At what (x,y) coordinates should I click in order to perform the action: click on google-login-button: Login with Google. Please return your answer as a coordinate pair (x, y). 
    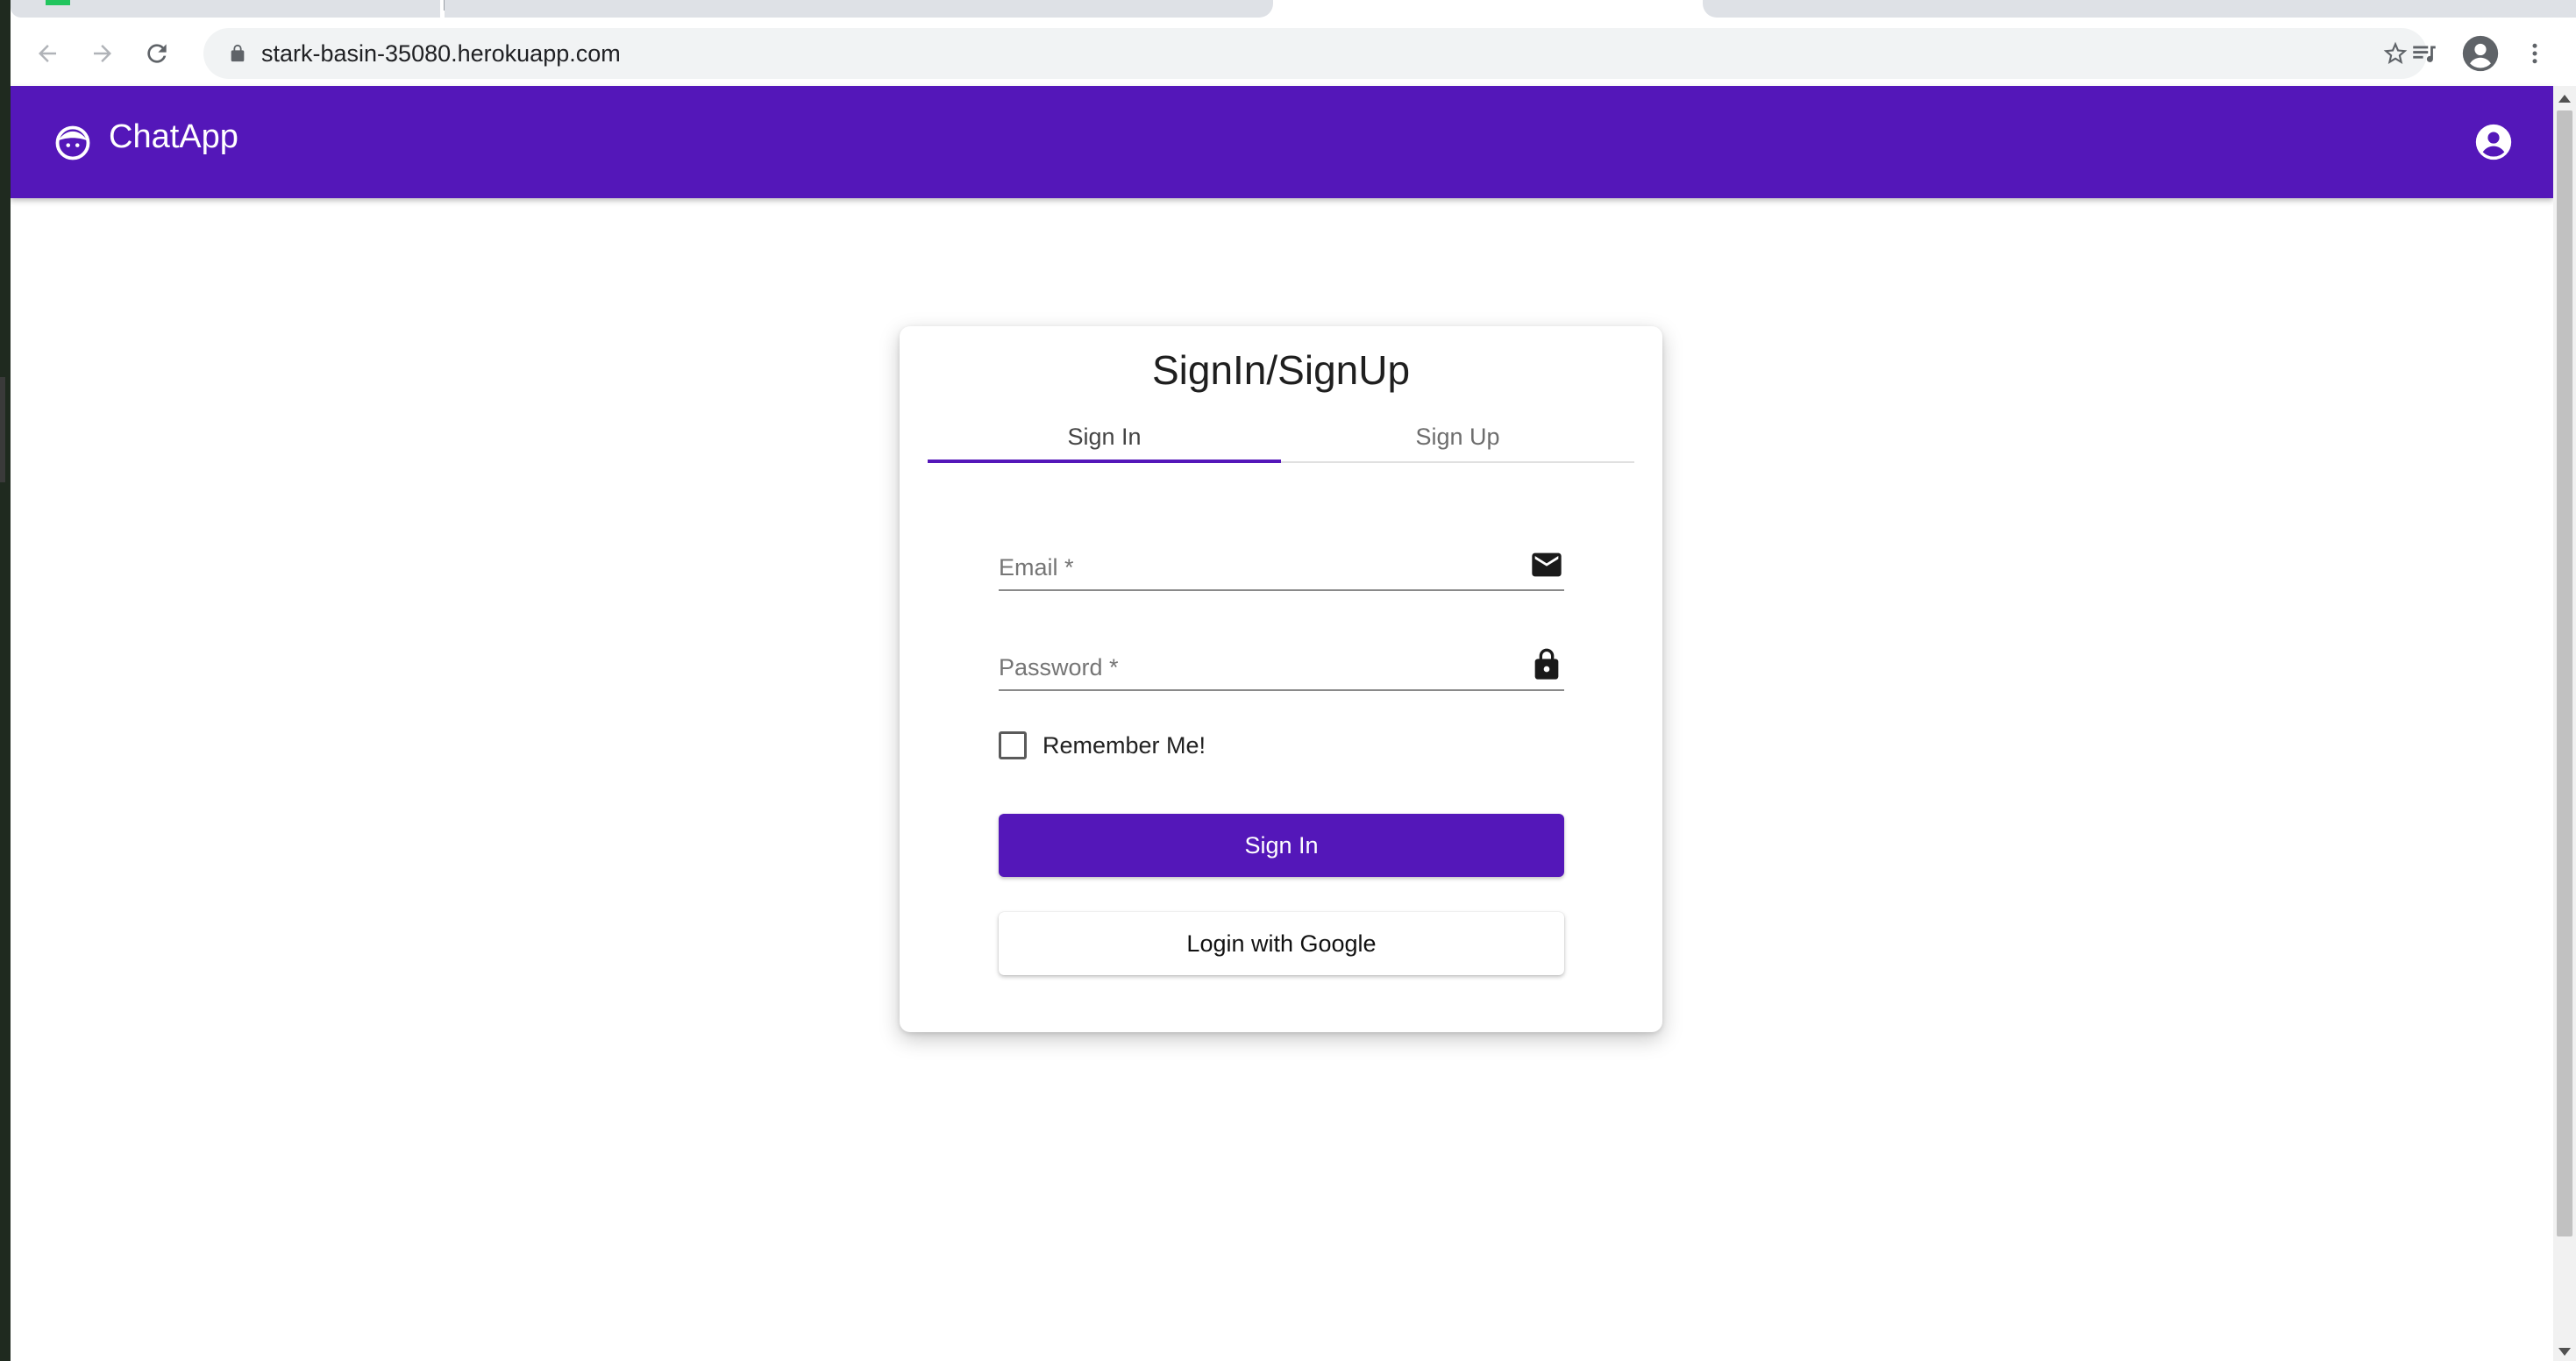
    Looking at the image, I should click on (1281, 943).